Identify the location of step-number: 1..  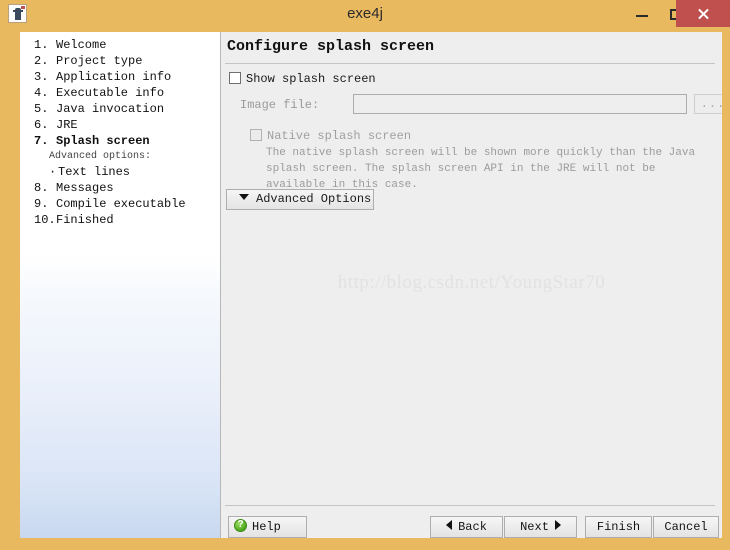
(41, 45).